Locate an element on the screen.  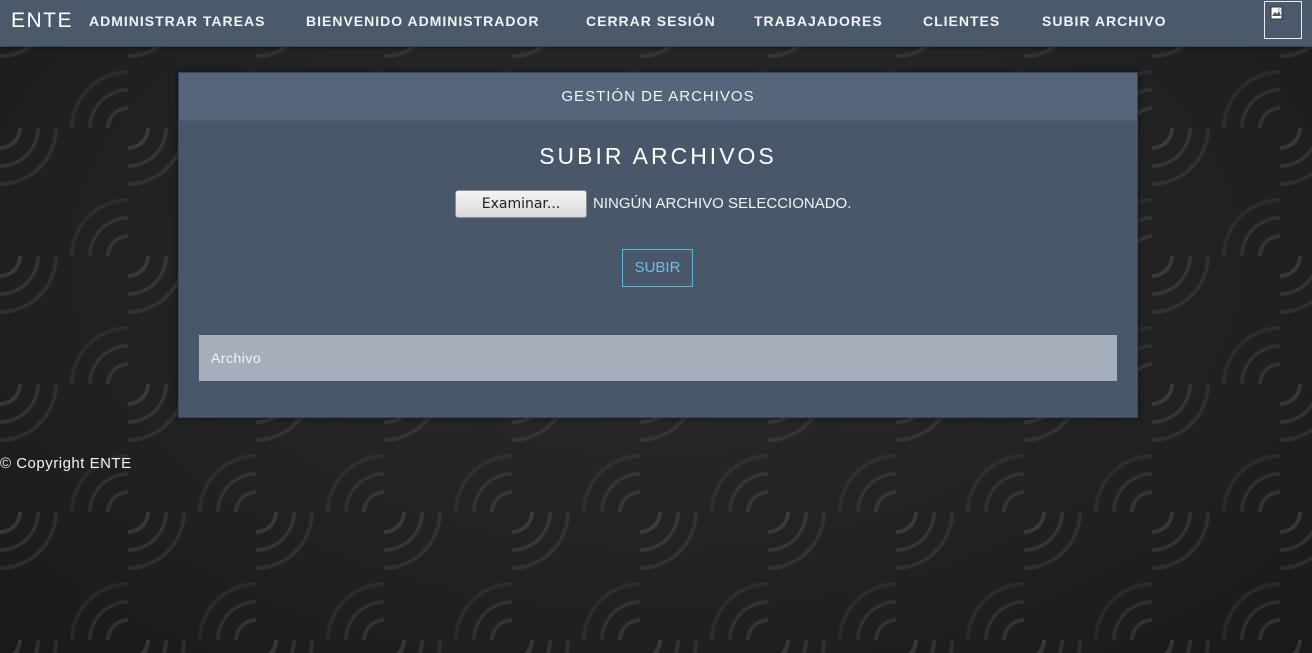
nav-item-subir-archivo: SUBIR ARCHIVO is located at coordinates (1104, 21).